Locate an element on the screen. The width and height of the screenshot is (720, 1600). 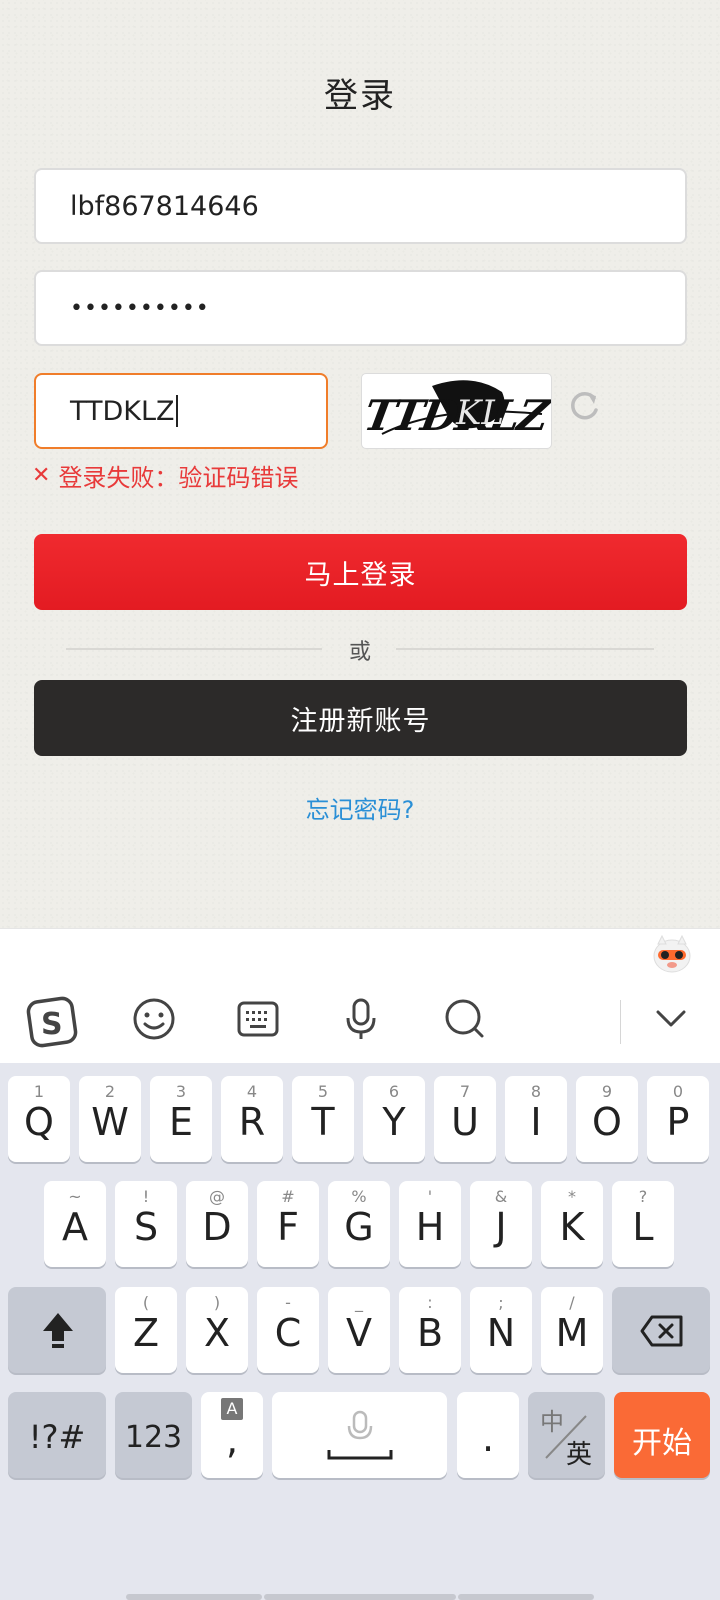
text-caret is located at coordinates (176, 411).